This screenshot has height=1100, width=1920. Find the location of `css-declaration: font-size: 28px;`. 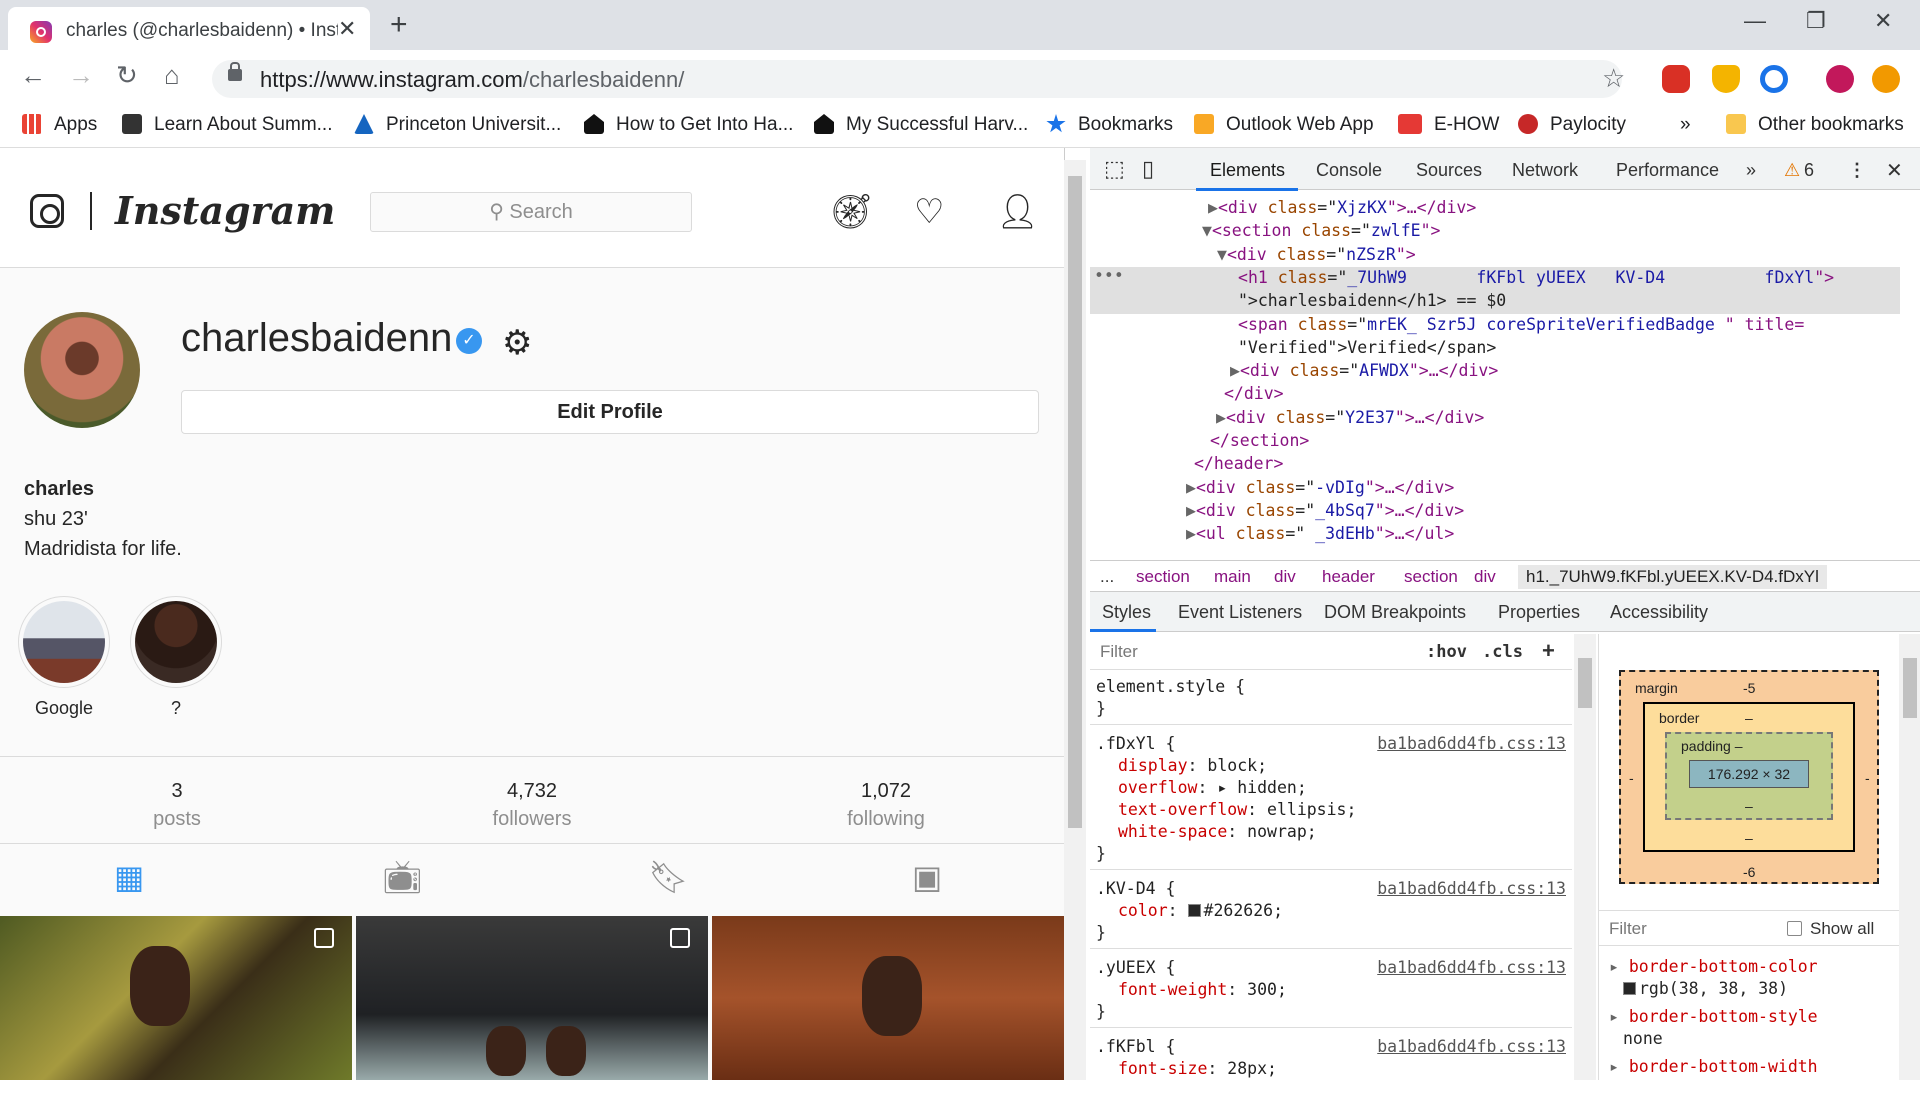

css-declaration: font-size: 28px; is located at coordinates (1331, 1069).